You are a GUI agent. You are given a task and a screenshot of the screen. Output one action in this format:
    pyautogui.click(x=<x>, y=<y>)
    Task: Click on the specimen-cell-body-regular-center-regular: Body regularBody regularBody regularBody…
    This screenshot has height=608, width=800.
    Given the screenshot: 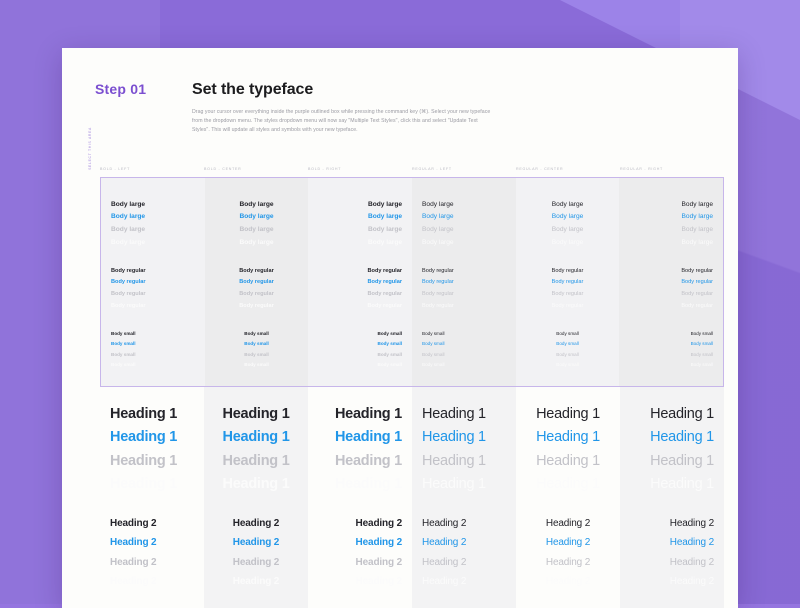 What is the action you would take?
    pyautogui.click(x=568, y=281)
    